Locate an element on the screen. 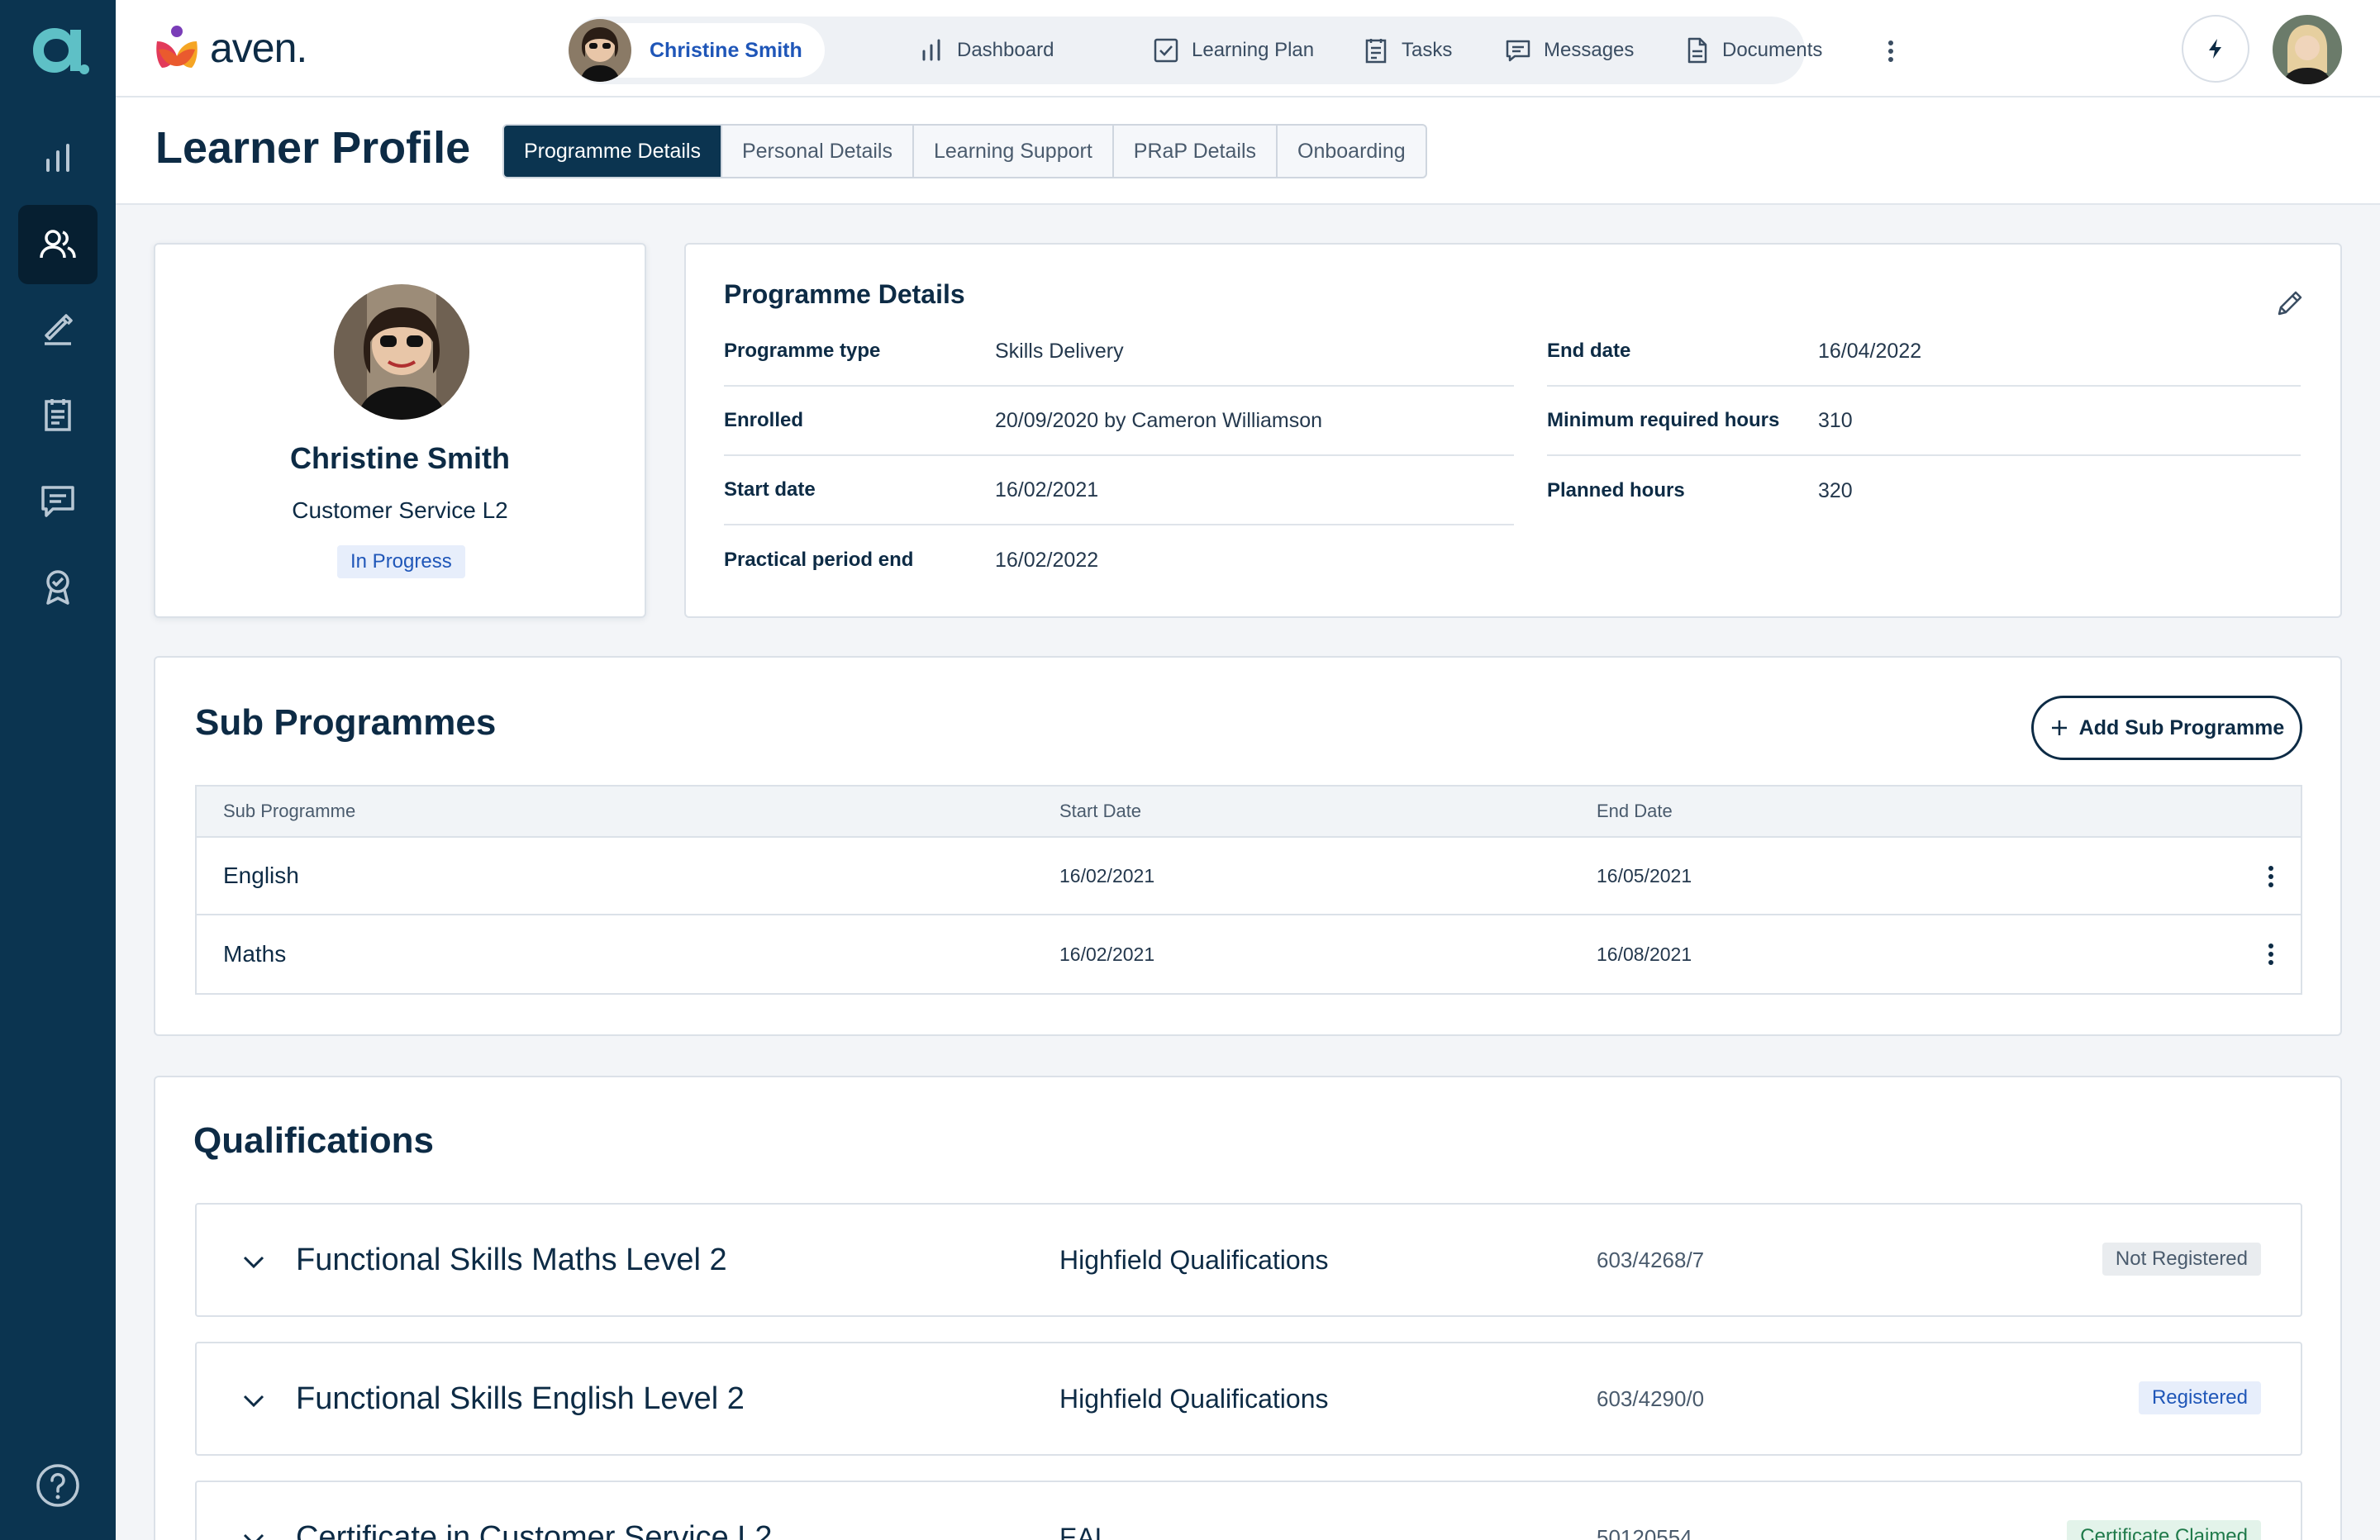 Image resolution: width=2380 pixels, height=1540 pixels. app-logo is located at coordinates (58, 51).